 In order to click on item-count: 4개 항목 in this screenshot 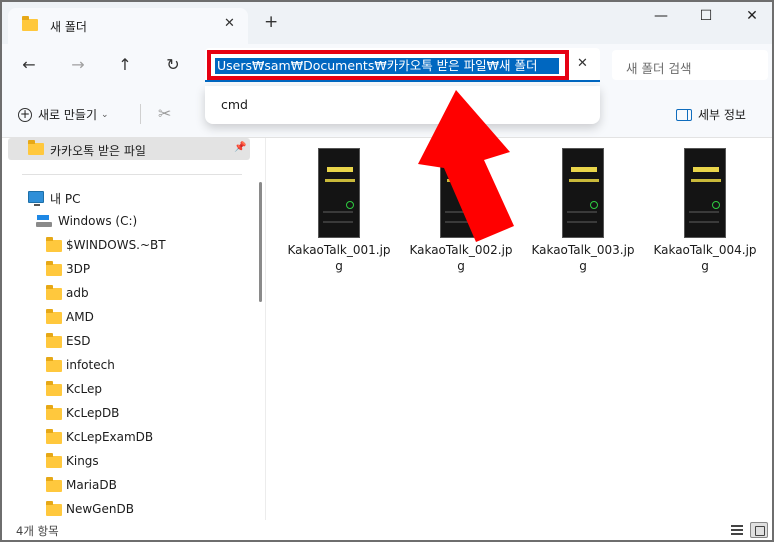, I will do `click(37, 531)`.